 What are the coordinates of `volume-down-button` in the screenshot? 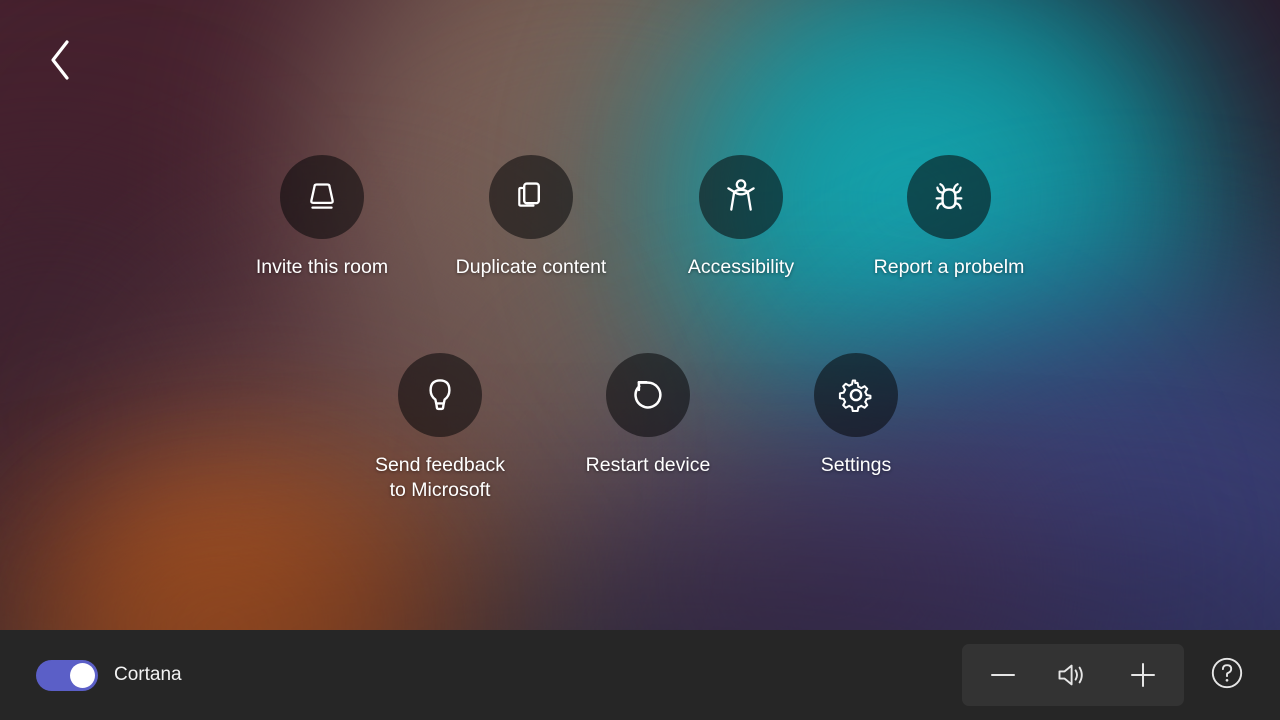 It's located at (1003, 675).